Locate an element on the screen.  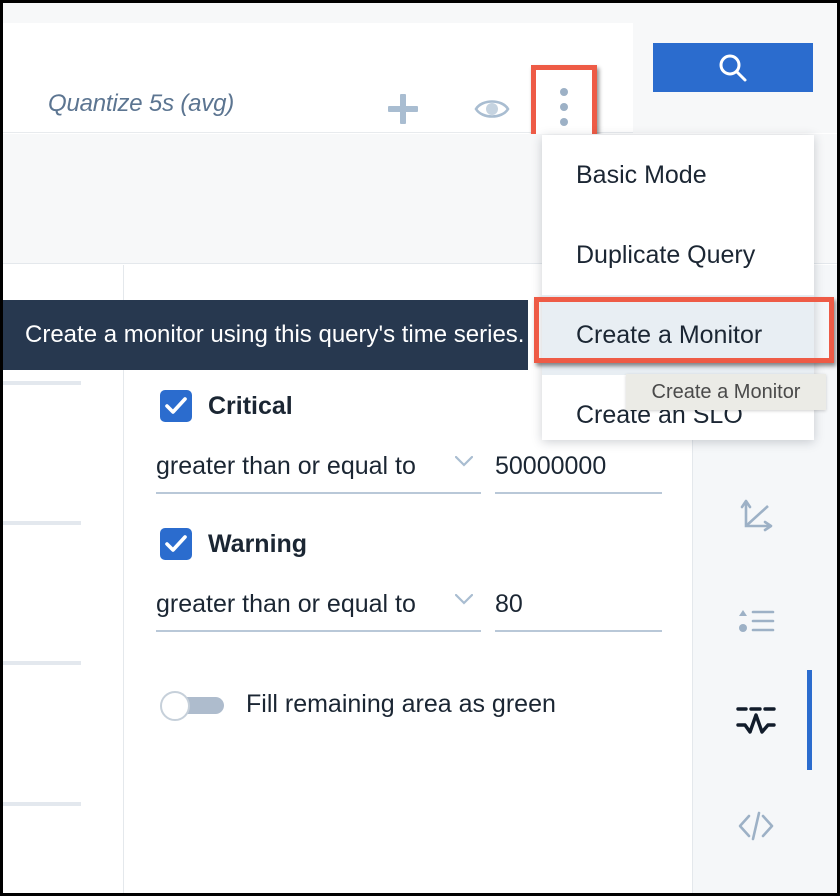
critical-comparator-value: greater than or equal to is located at coordinates (286, 466).